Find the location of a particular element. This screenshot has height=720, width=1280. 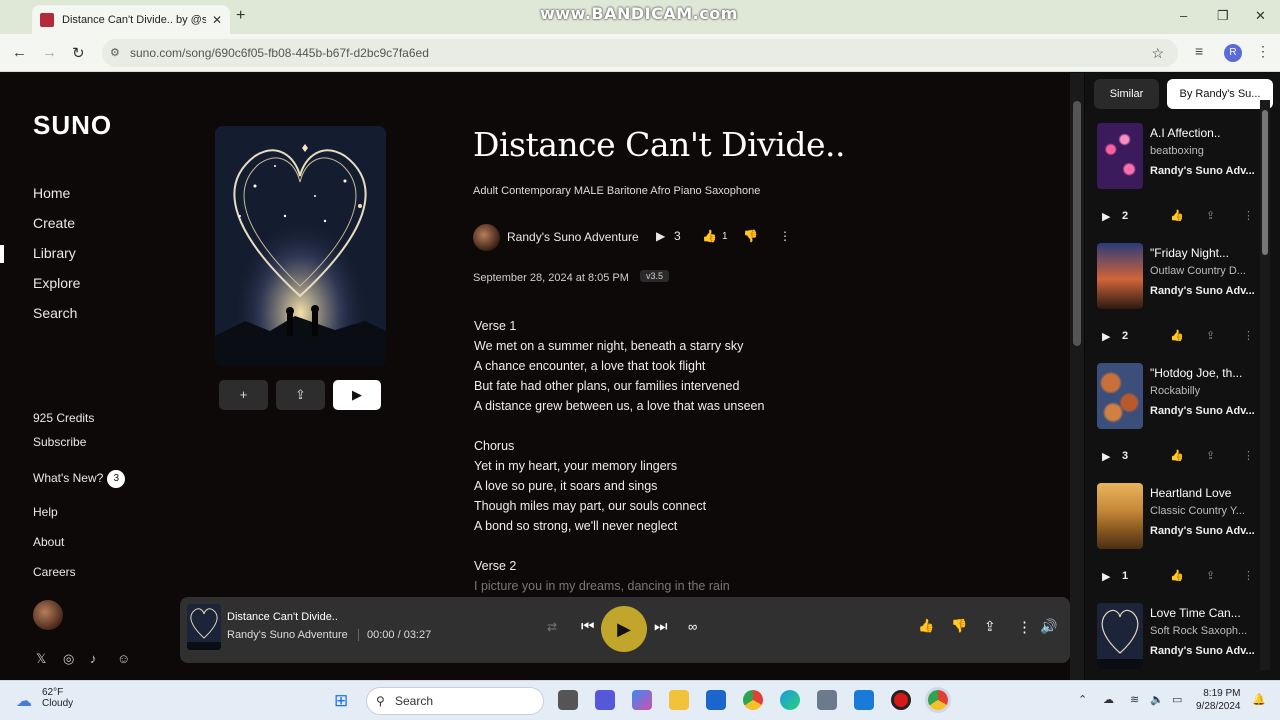

file-explorer-icon is located at coordinates (679, 700).